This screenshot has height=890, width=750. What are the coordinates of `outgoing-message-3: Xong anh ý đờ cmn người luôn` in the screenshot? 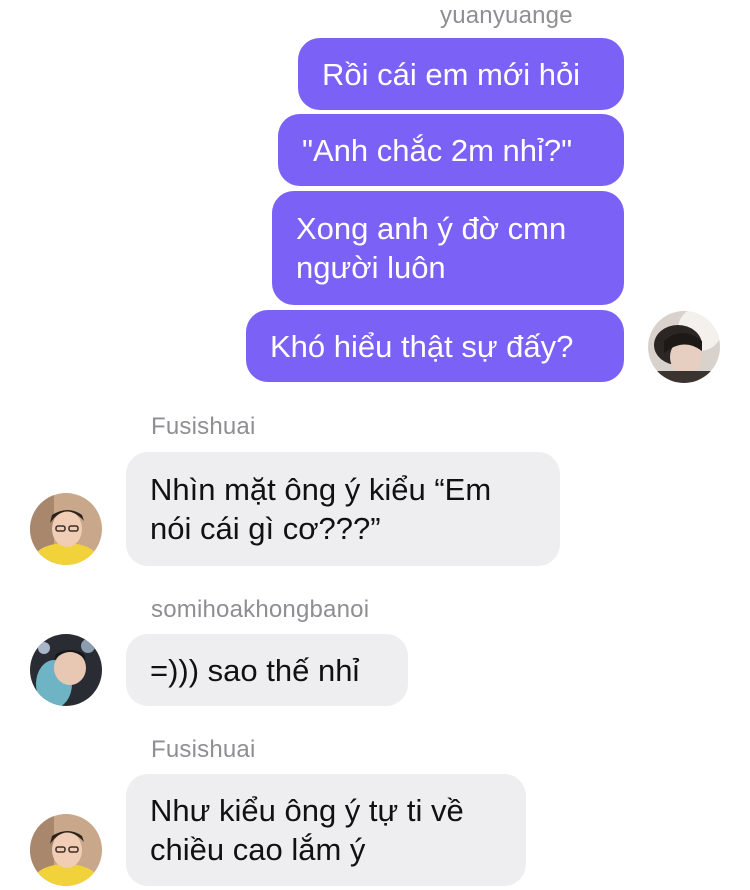 It's located at (448, 248).